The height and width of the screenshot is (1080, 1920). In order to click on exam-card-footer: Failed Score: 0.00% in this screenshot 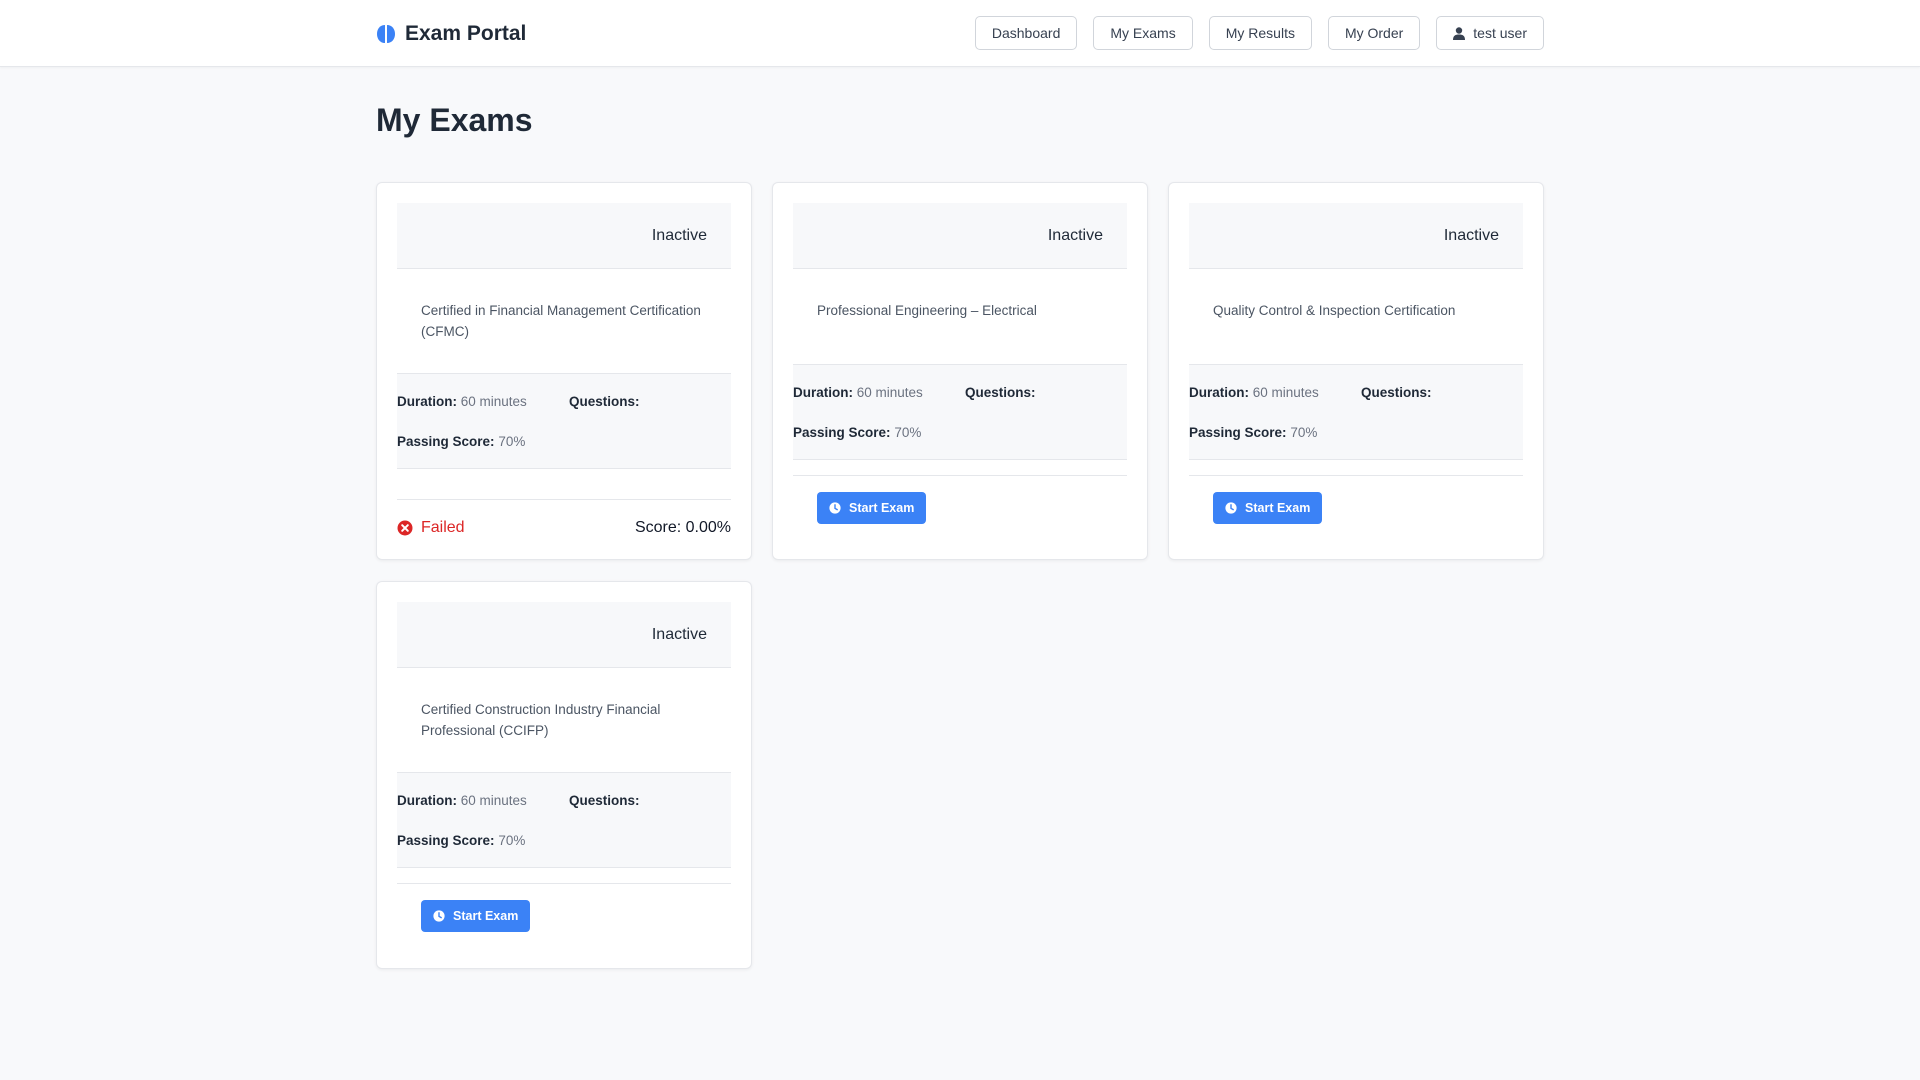, I will do `click(564, 524)`.